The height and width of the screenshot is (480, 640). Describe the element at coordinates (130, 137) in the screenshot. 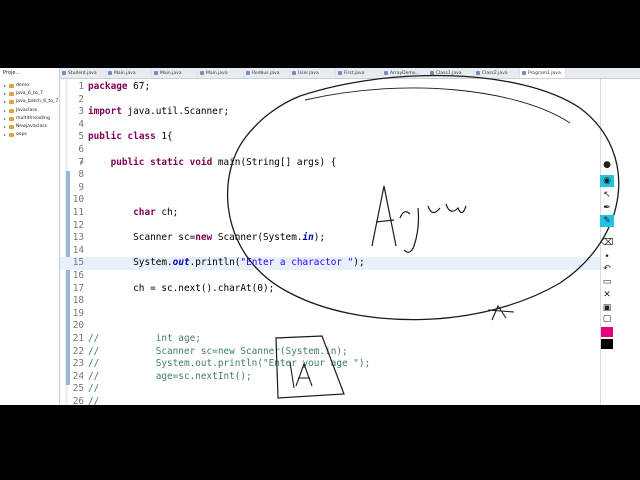

I see `code-text: public class 1{` at that location.